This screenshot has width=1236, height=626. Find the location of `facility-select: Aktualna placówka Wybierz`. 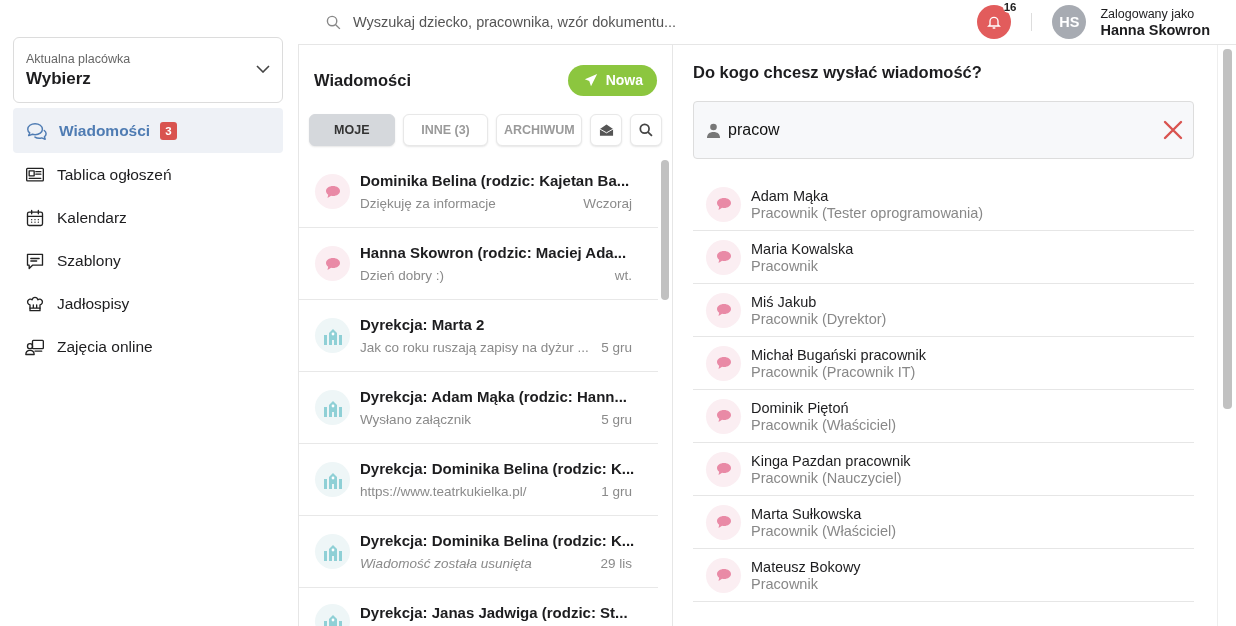

facility-select: Aktualna placówka Wybierz is located at coordinates (148, 70).